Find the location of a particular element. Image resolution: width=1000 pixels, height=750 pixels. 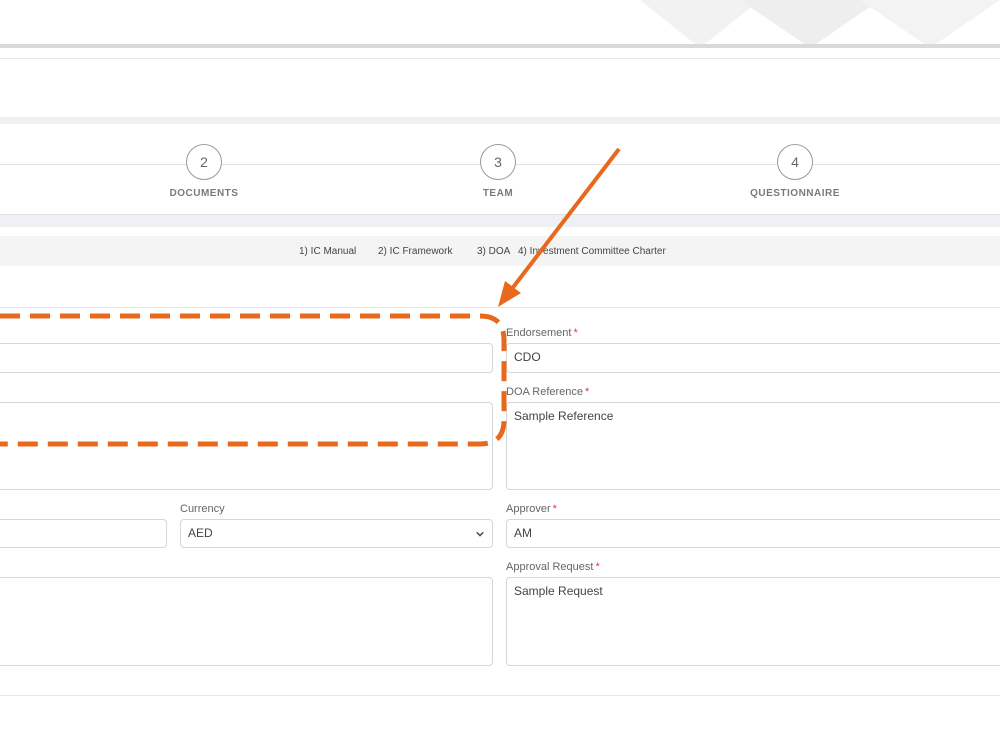

doa-reference-textarea: Sample Reference is located at coordinates (753, 446).